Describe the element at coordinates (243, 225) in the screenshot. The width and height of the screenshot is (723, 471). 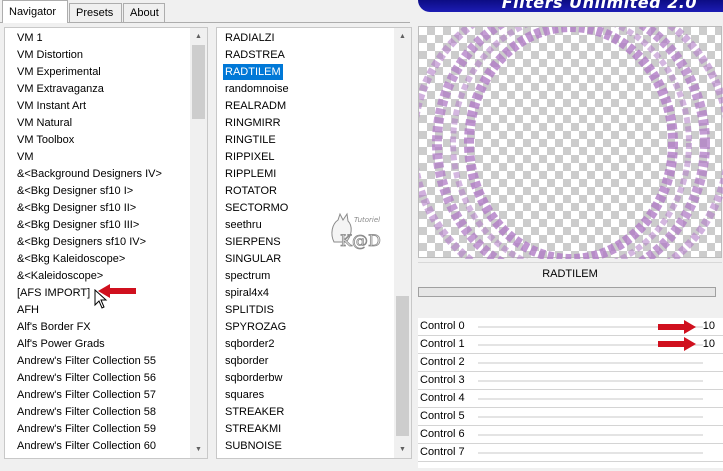
I see `filter-list-item: seethru` at that location.